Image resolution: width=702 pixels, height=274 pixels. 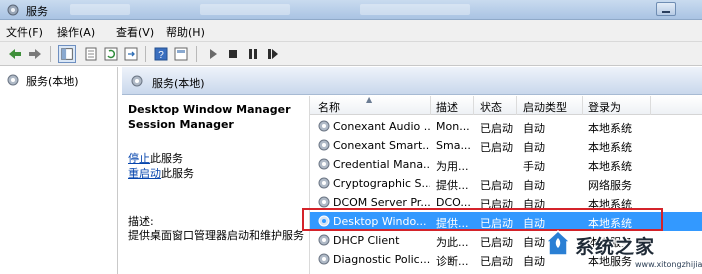 What do you see at coordinates (233, 54) in the screenshot?
I see `stop-icon` at bounding box center [233, 54].